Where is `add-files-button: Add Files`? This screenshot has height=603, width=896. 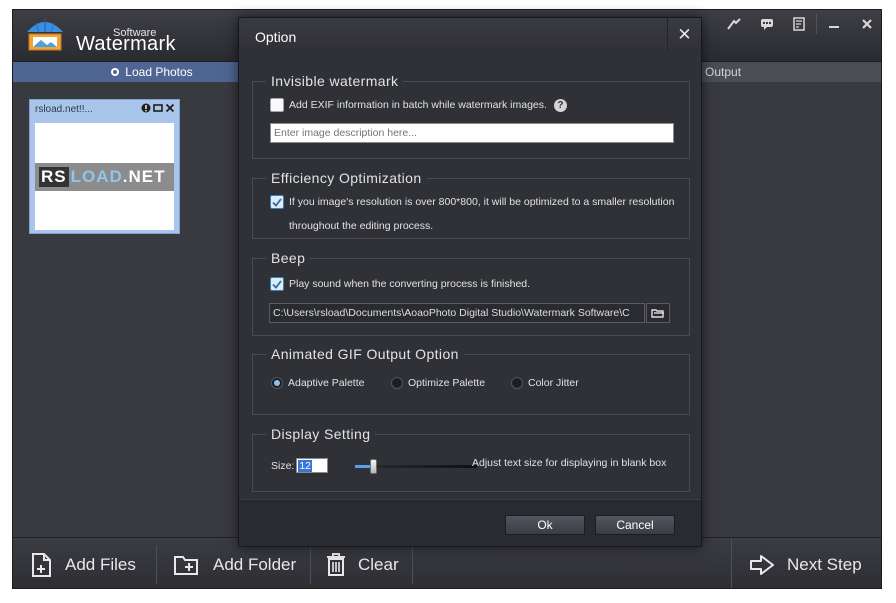
add-files-button: Add Files is located at coordinates (83, 563).